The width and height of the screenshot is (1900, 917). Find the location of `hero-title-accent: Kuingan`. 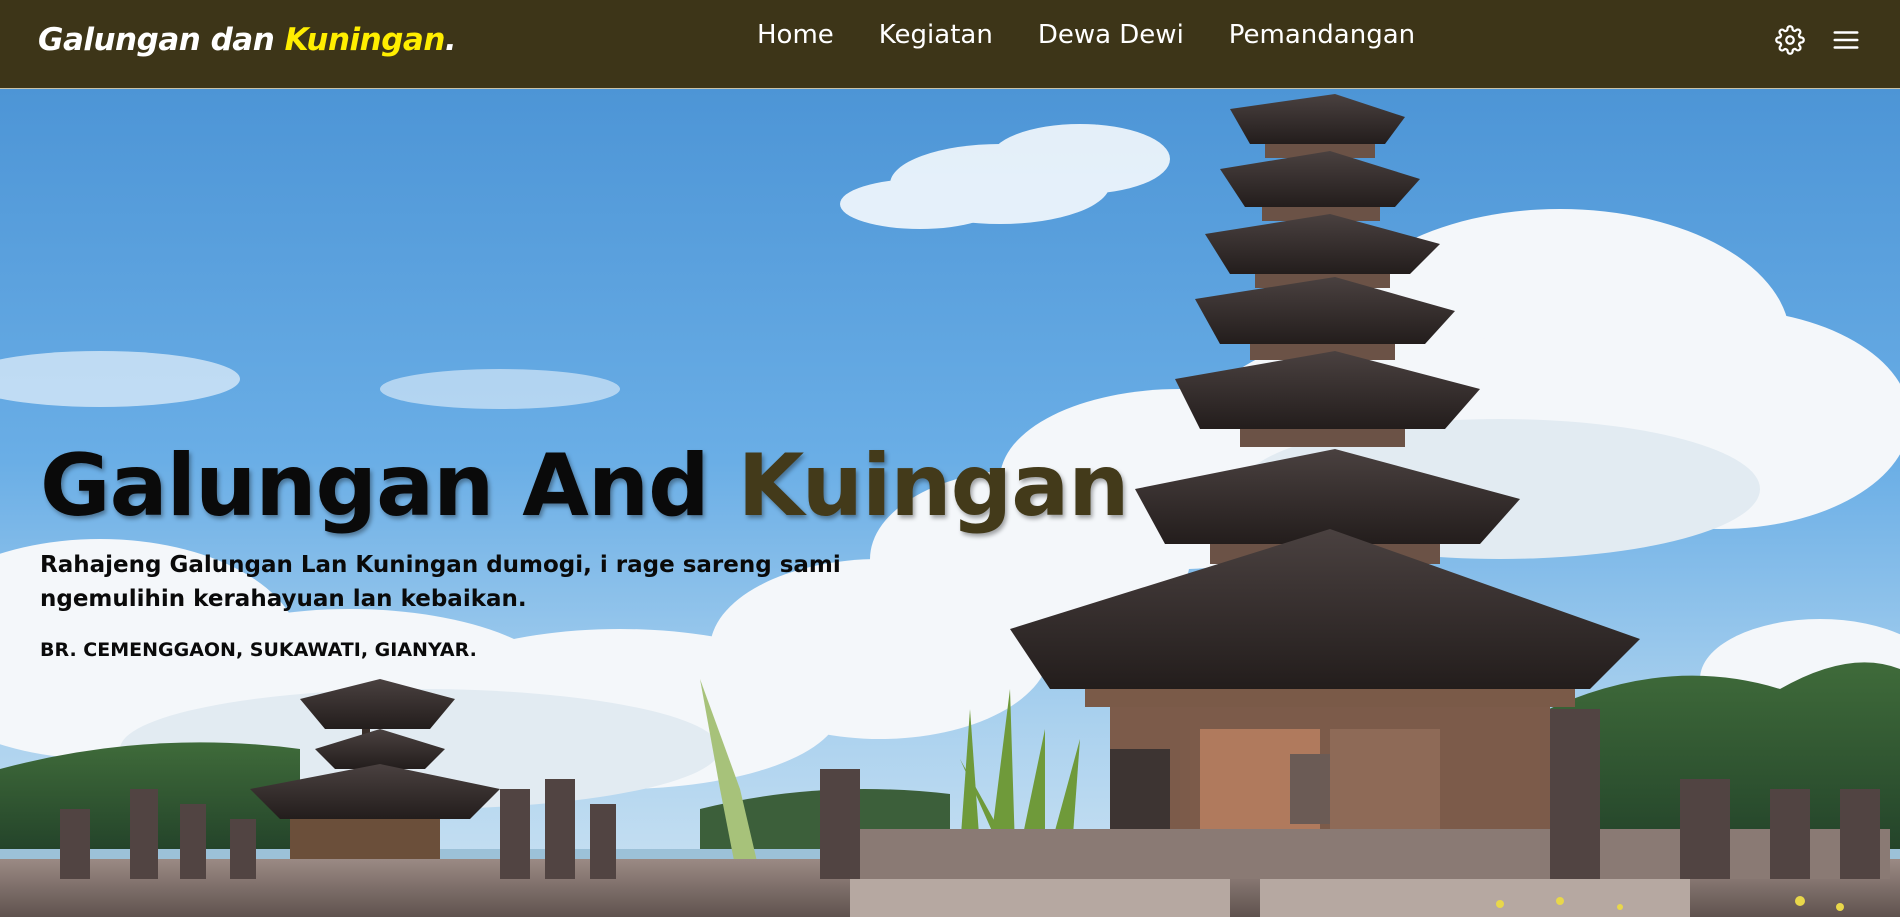

hero-title-accent: Kuingan is located at coordinates (933, 486).